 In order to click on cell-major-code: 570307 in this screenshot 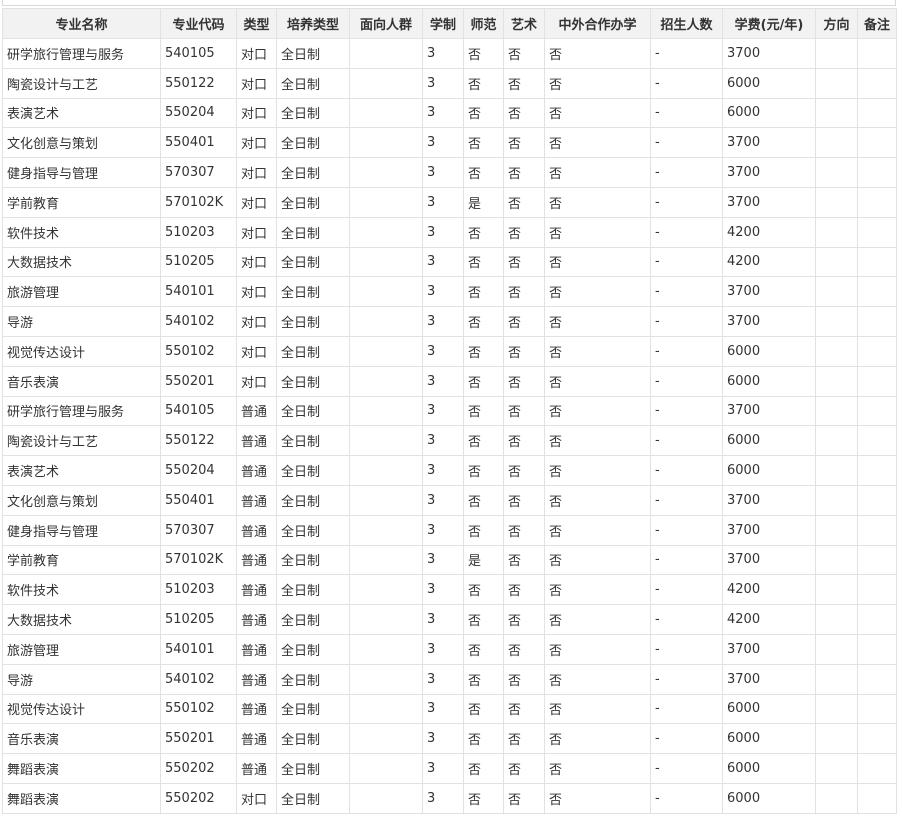, I will do `click(198, 530)`.